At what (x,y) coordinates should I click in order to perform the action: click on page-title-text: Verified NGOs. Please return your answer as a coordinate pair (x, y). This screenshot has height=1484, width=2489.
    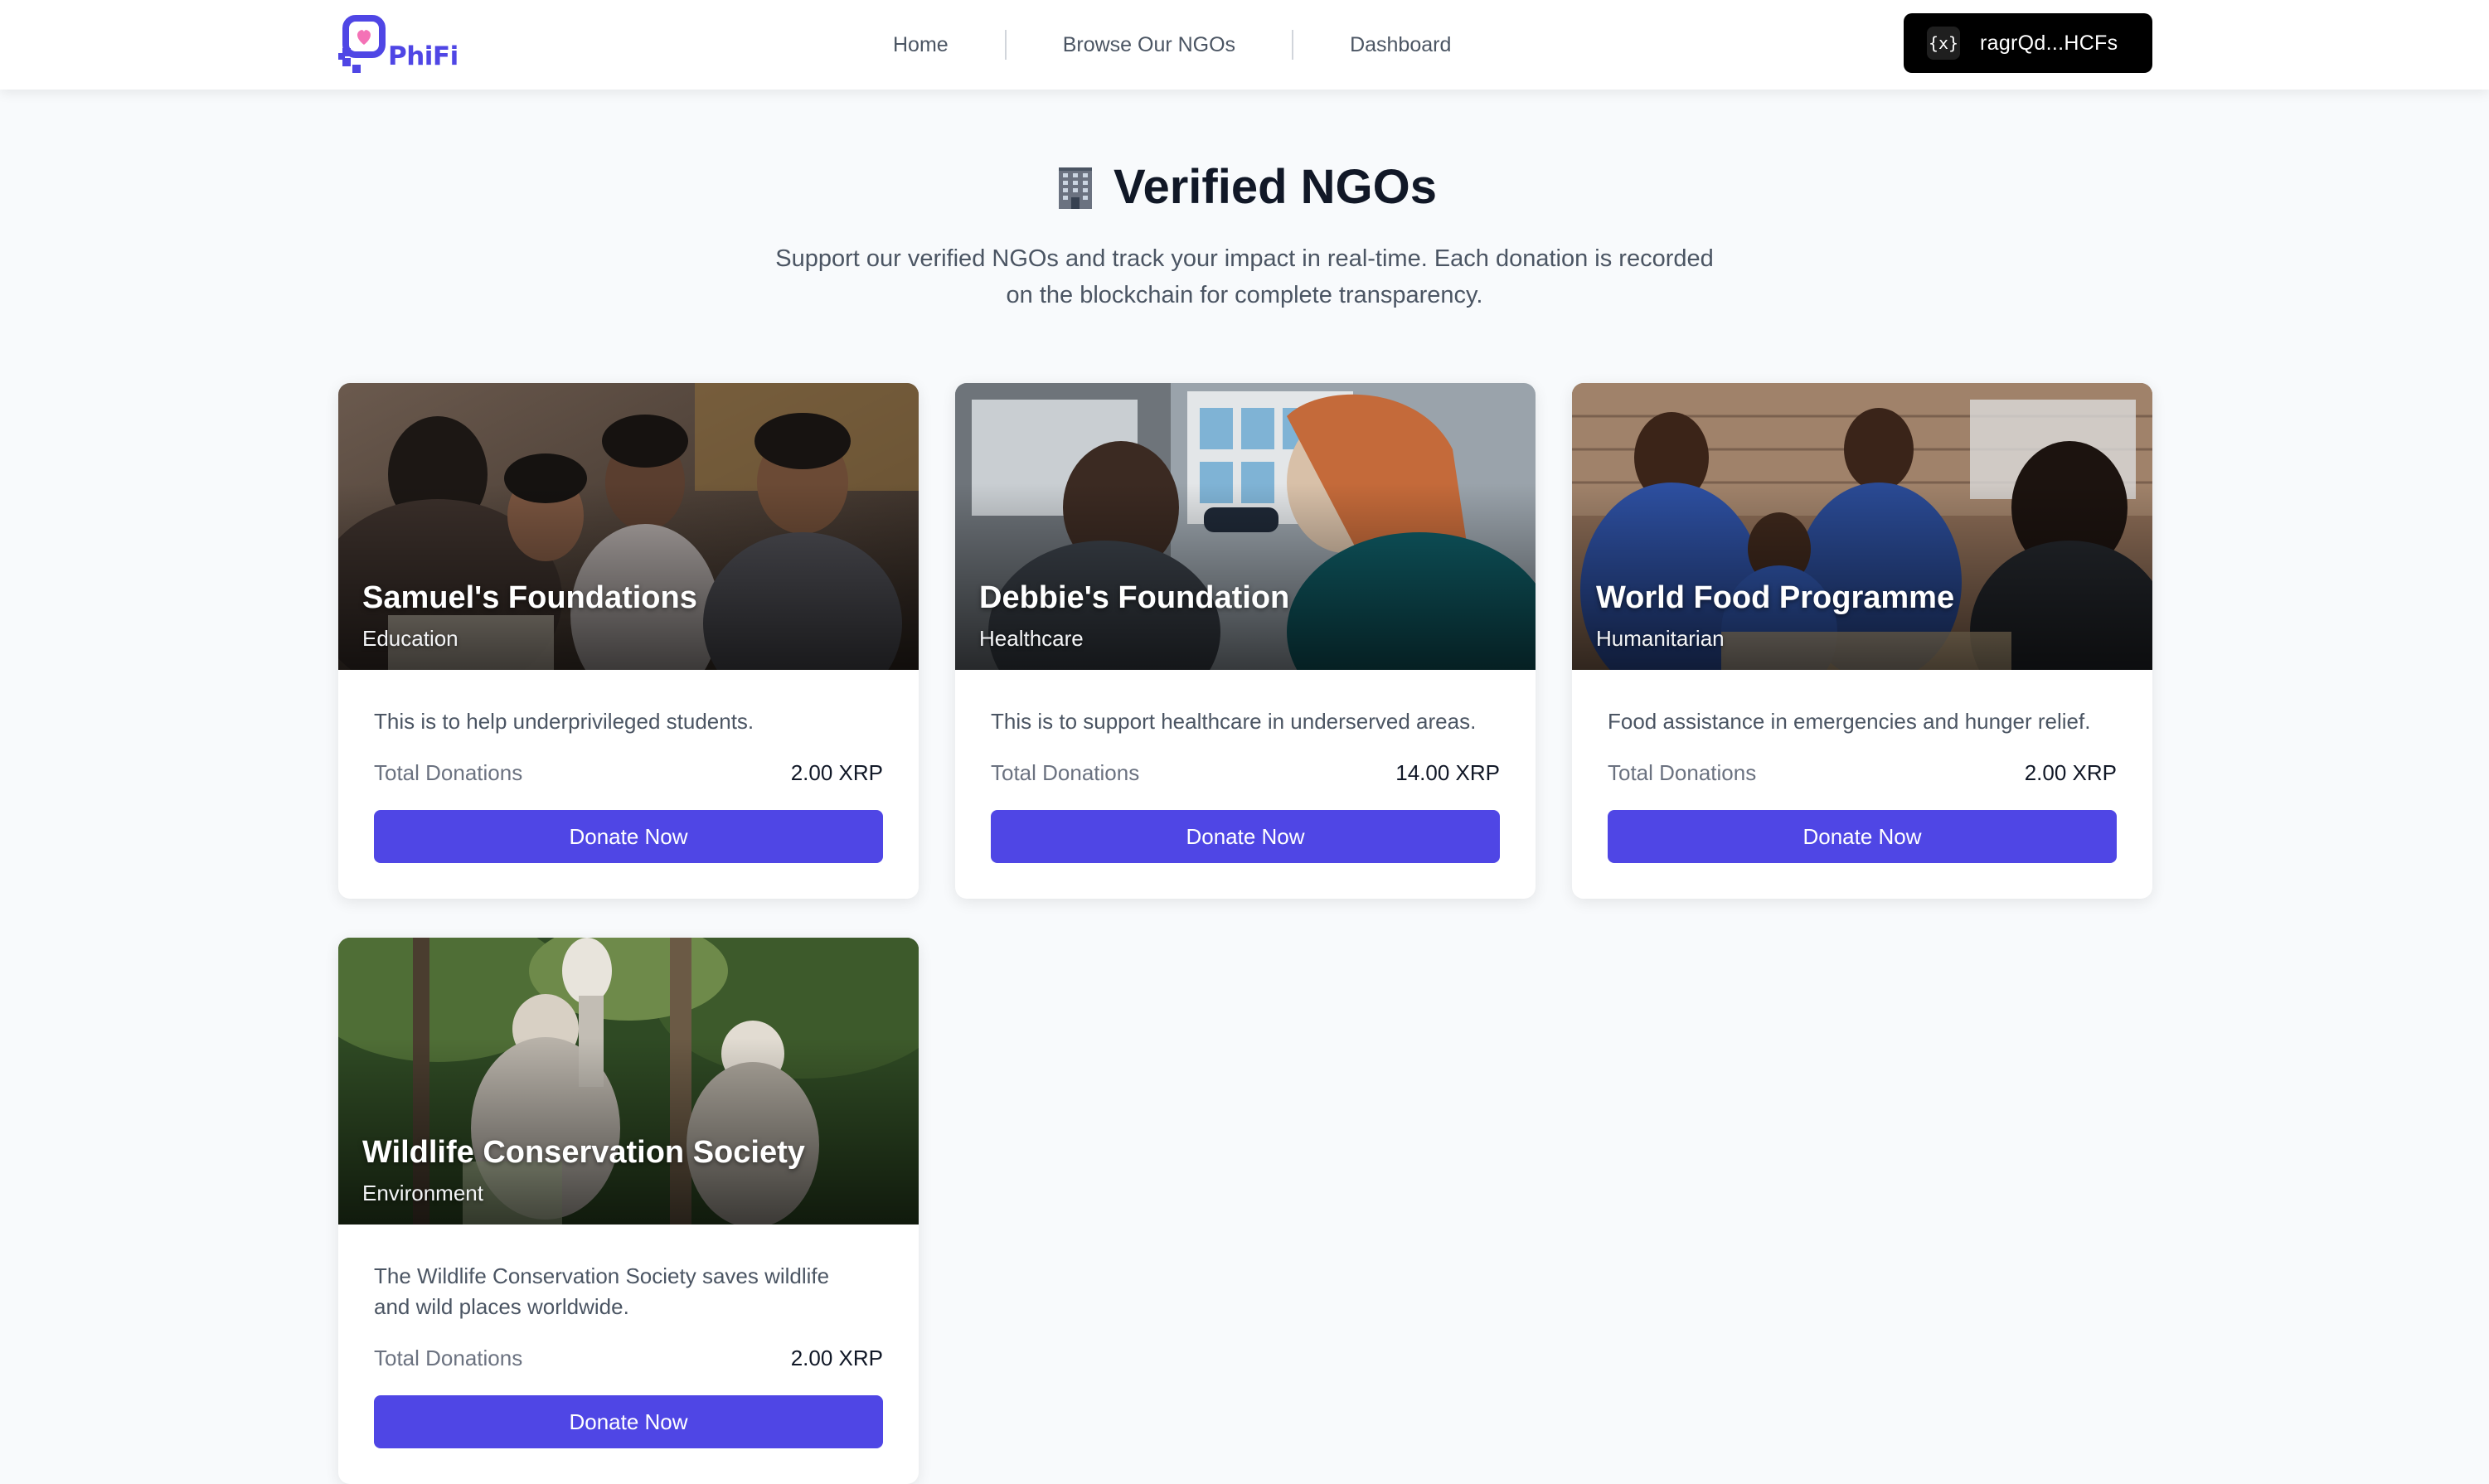
    Looking at the image, I should click on (1275, 187).